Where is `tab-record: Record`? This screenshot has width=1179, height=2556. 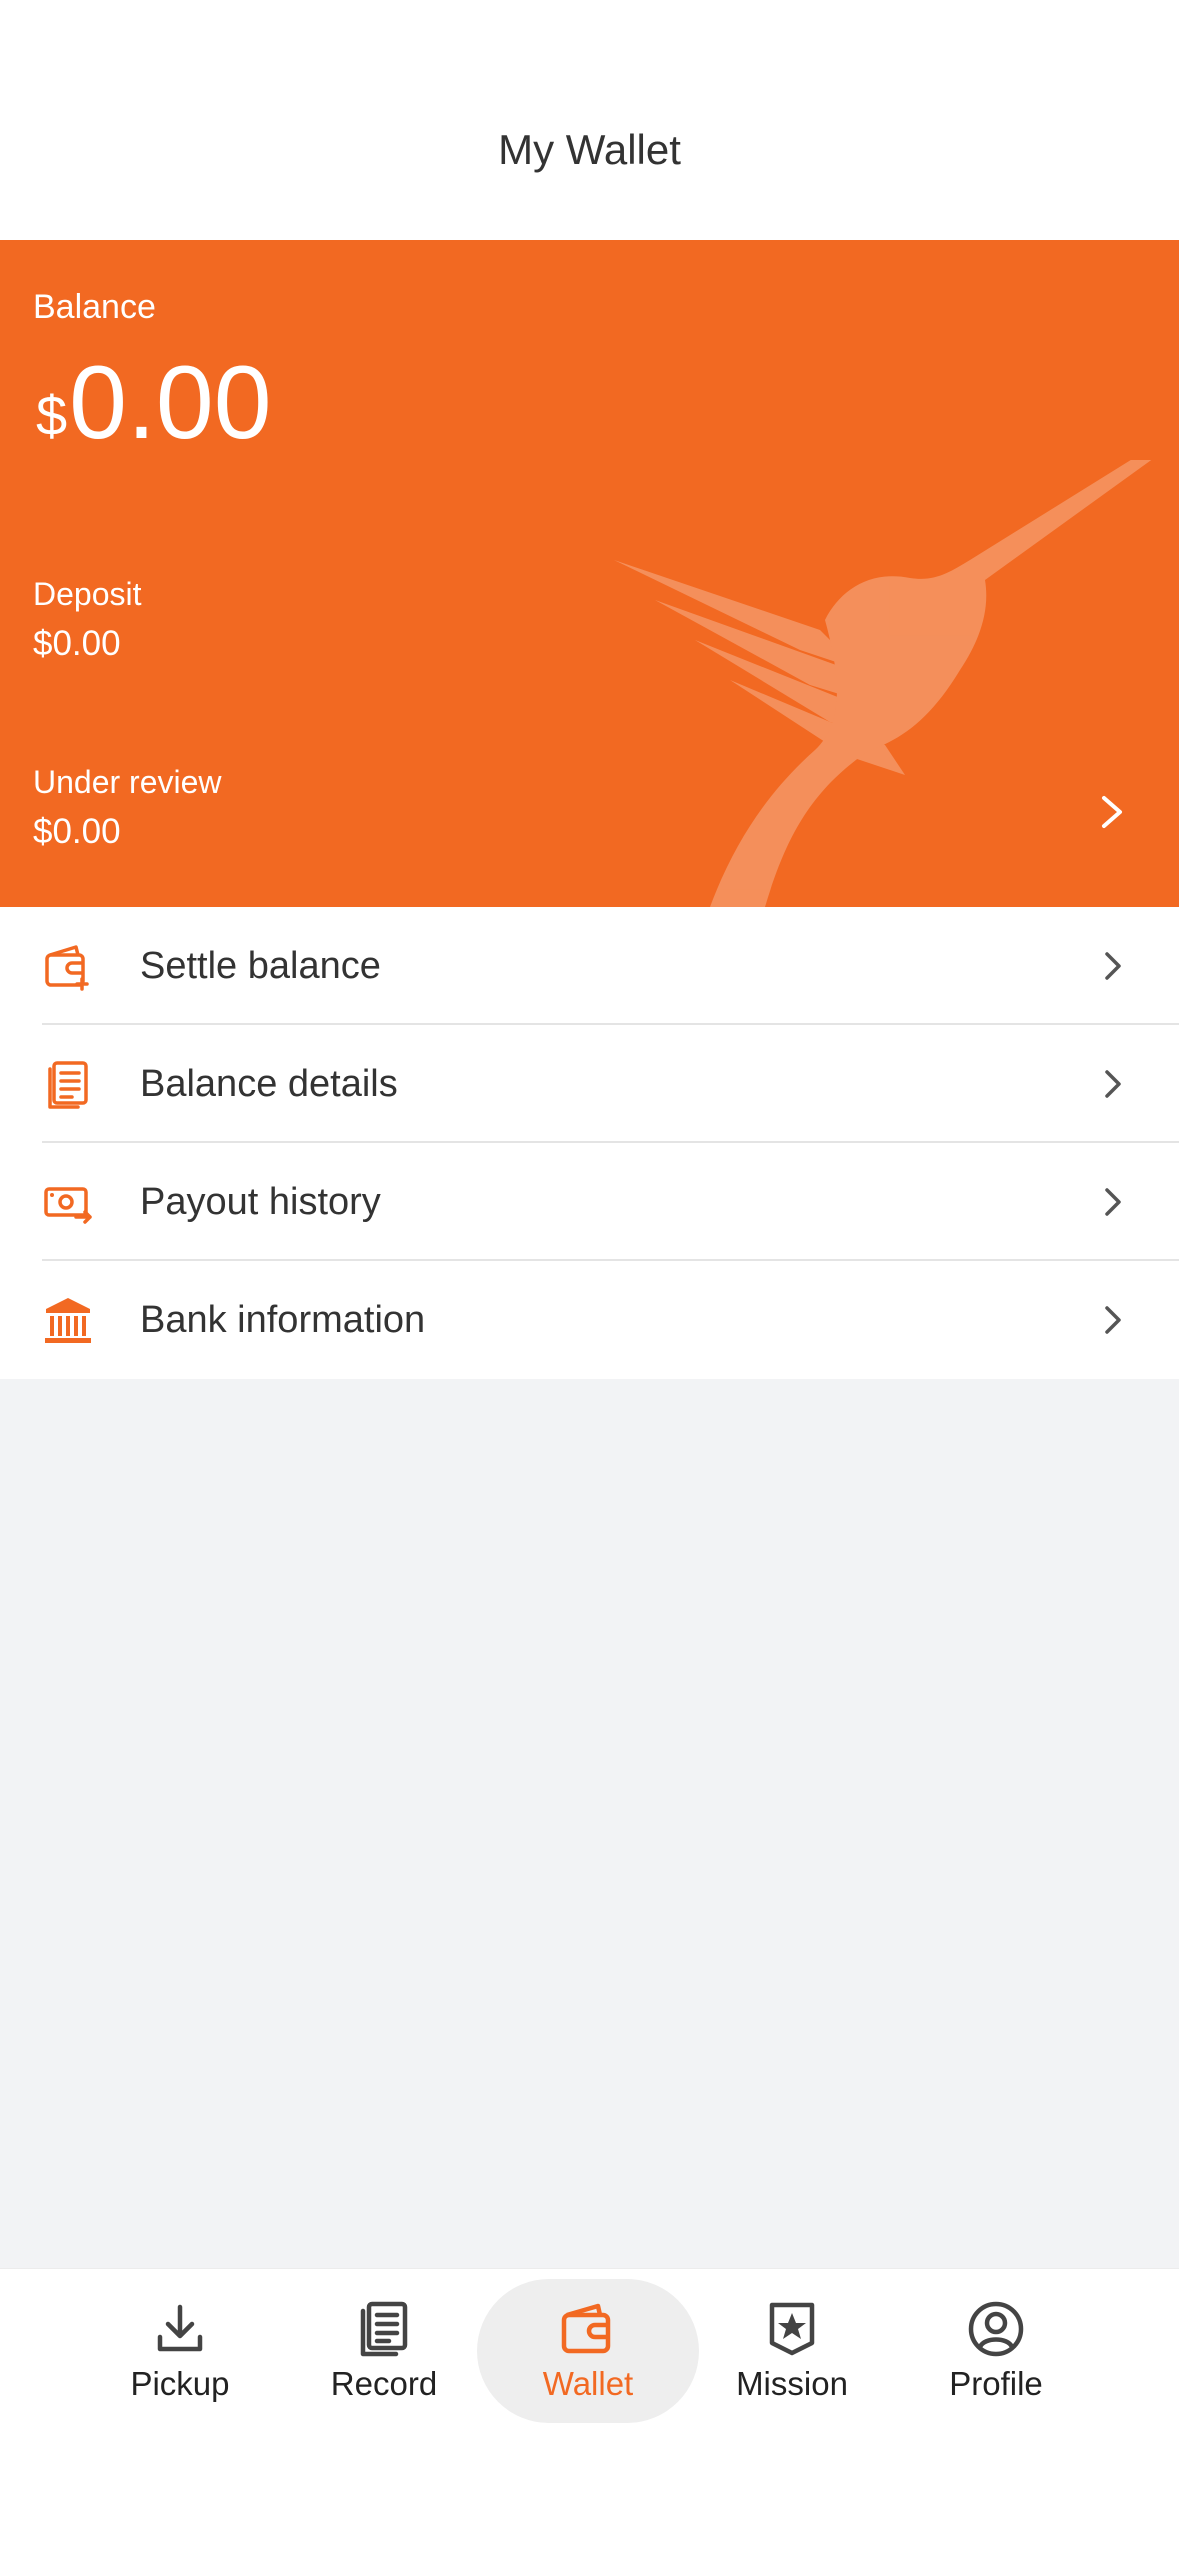 tab-record: Record is located at coordinates (384, 2351).